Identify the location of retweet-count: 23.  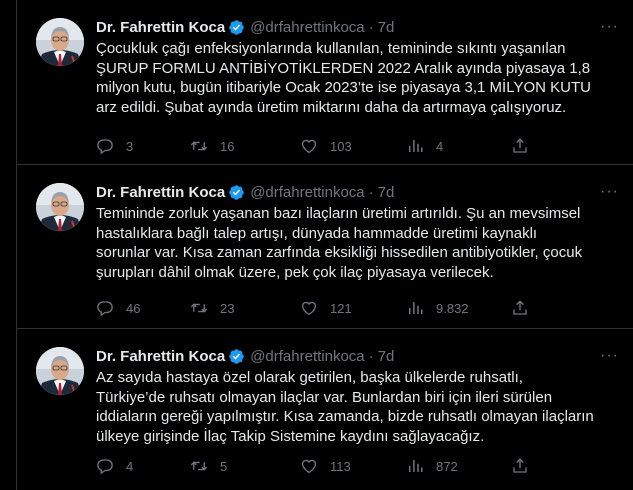
(227, 308).